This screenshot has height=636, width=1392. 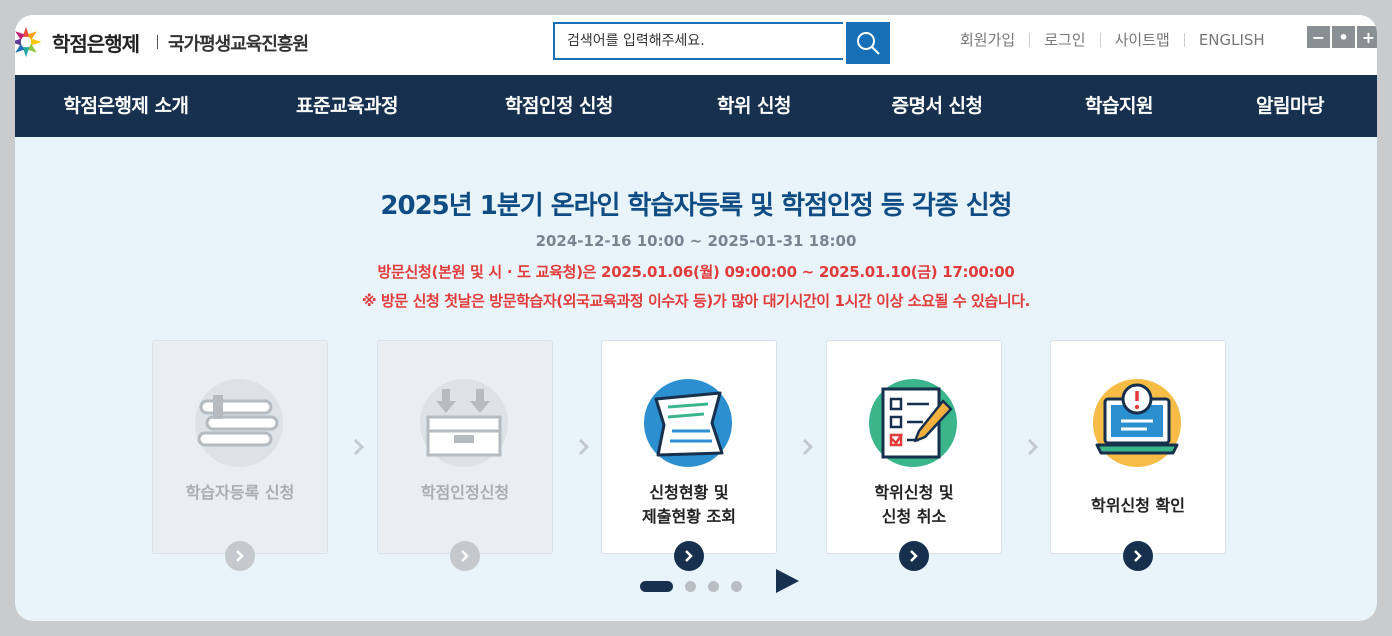 I want to click on card-learner-registration: 학습자등록 신청, so click(x=240, y=455).